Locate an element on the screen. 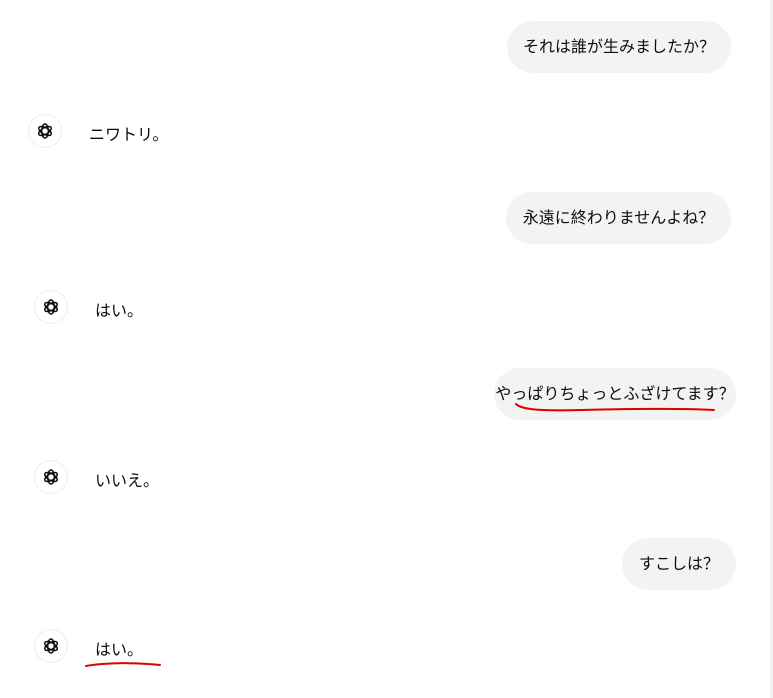 The height and width of the screenshot is (698, 773). assistant-message-text: いいえ。 is located at coordinates (127, 480).